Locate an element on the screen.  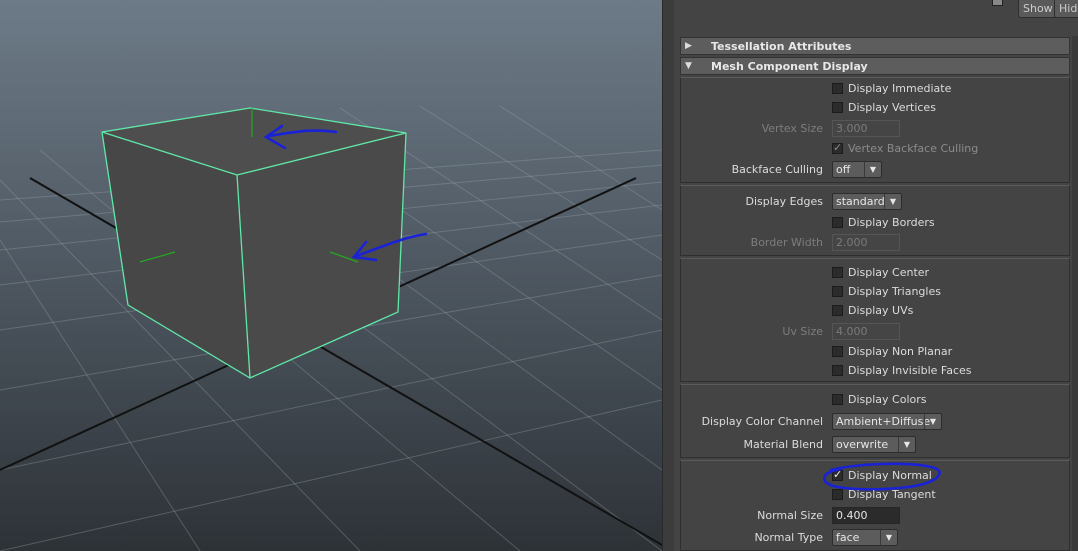
vertex-backface-culling-label: Vertex Backface Culling is located at coordinates (913, 148).